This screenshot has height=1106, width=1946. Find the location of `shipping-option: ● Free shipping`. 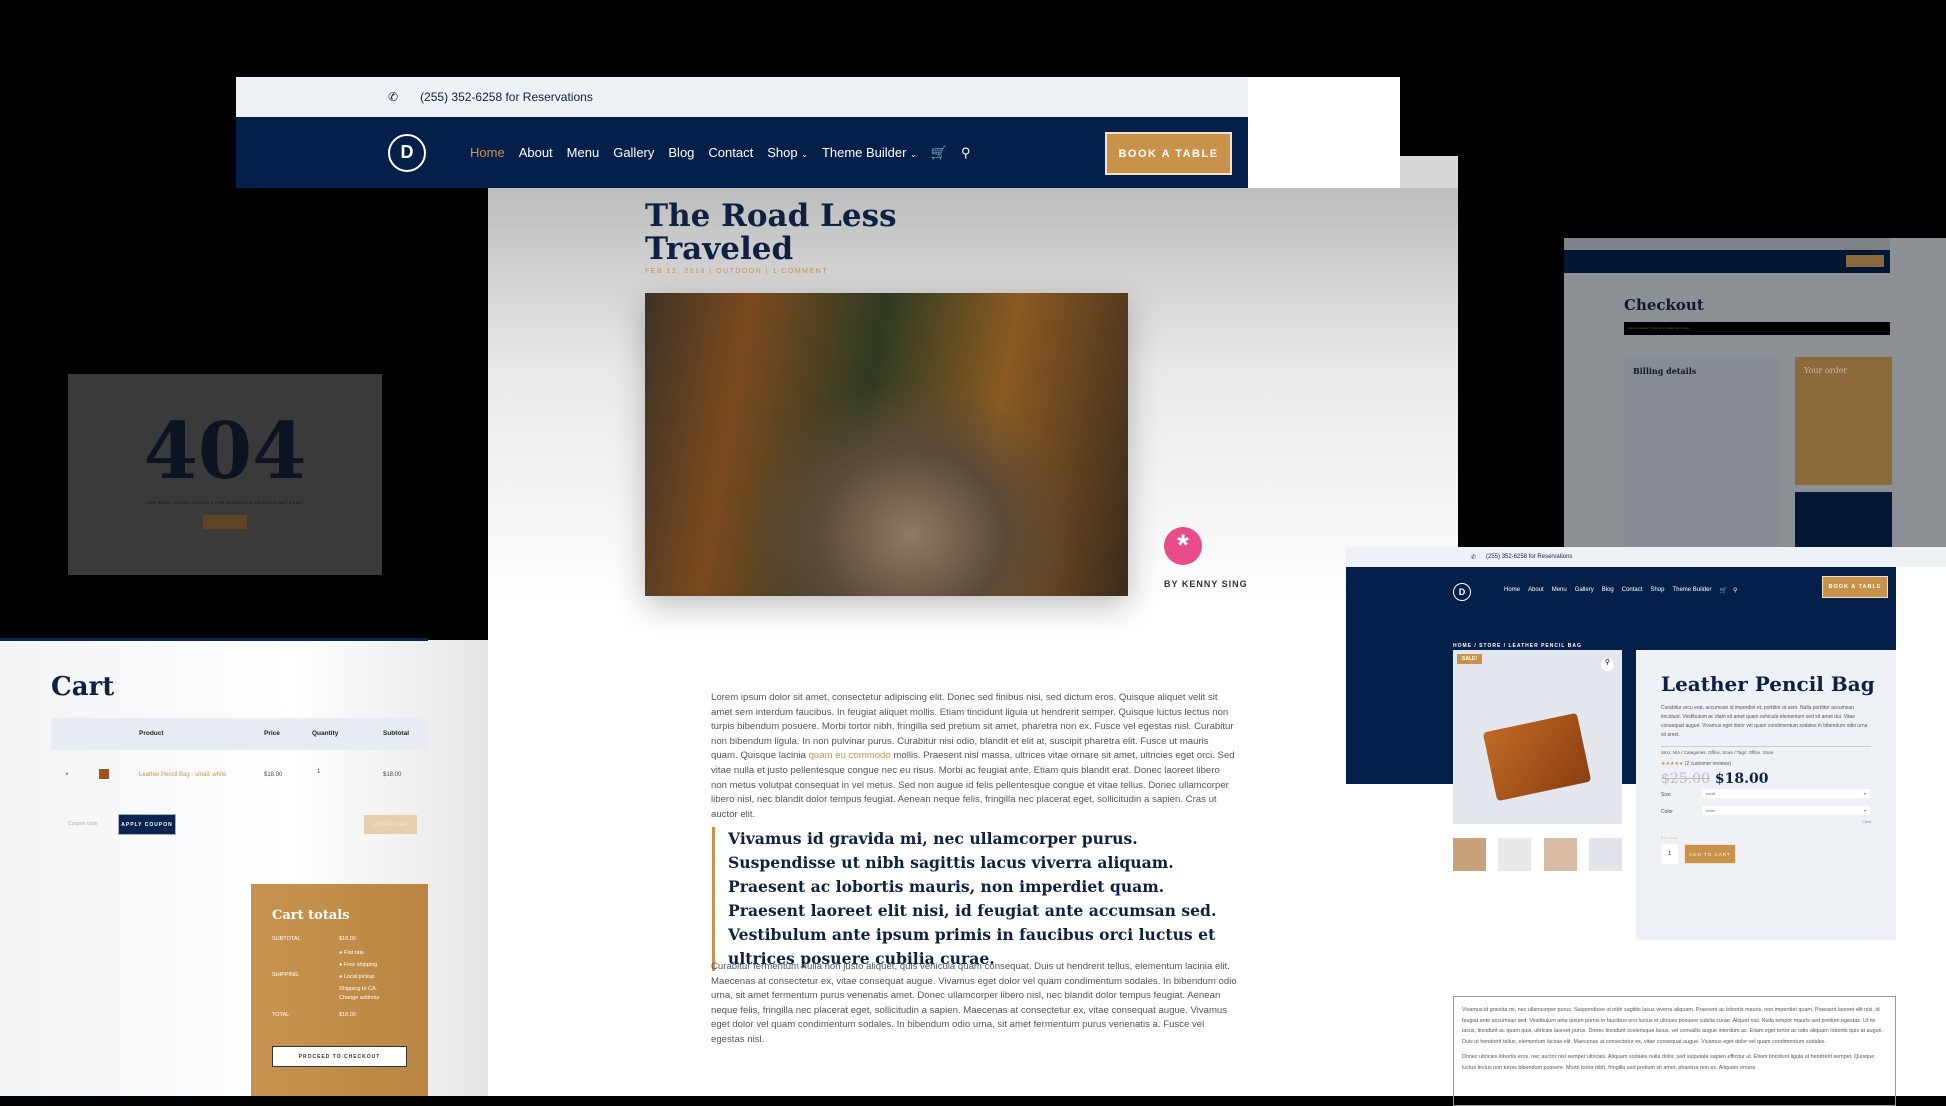

shipping-option: ● Free shipping is located at coordinates (358, 965).